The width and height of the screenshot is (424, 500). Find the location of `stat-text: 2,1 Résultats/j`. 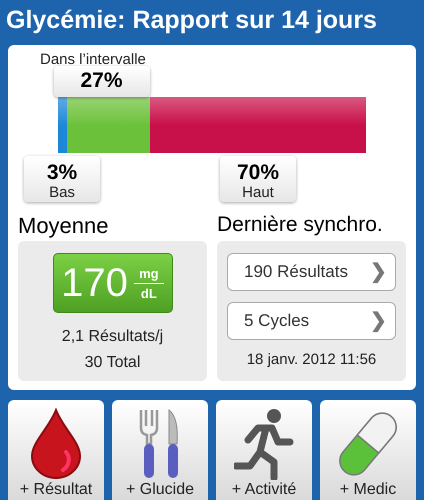

stat-text: 2,1 Résultats/j is located at coordinates (113, 337).